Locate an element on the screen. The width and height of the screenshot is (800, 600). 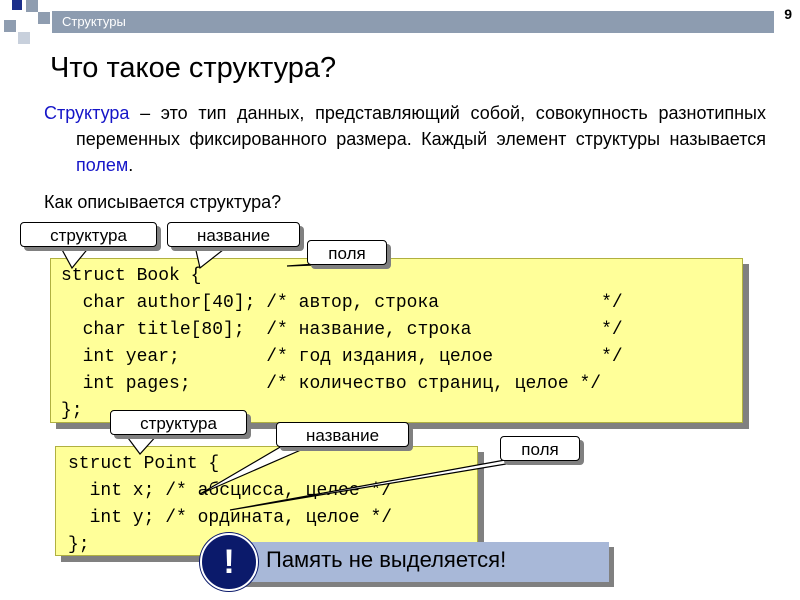
memory-note-banner: Память не выделяется! is located at coordinates (422, 562).